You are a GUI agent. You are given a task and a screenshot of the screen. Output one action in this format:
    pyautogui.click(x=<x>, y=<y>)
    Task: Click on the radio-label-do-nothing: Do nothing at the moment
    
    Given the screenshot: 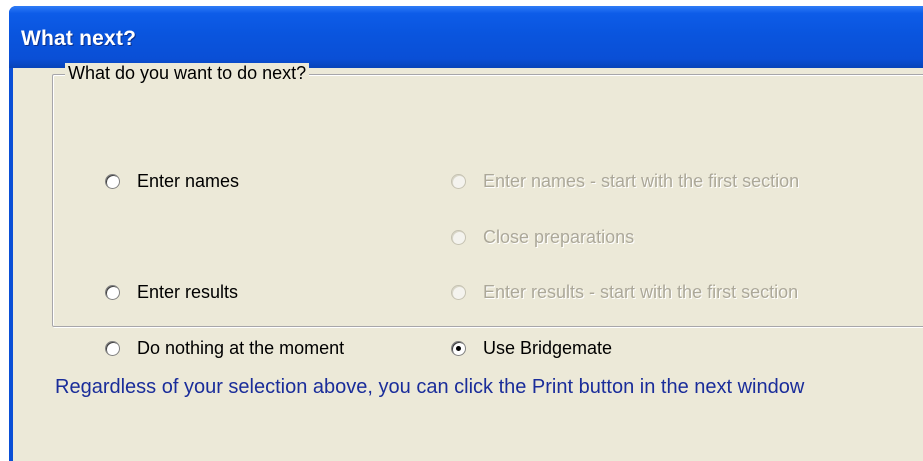 What is the action you would take?
    pyautogui.click(x=241, y=348)
    